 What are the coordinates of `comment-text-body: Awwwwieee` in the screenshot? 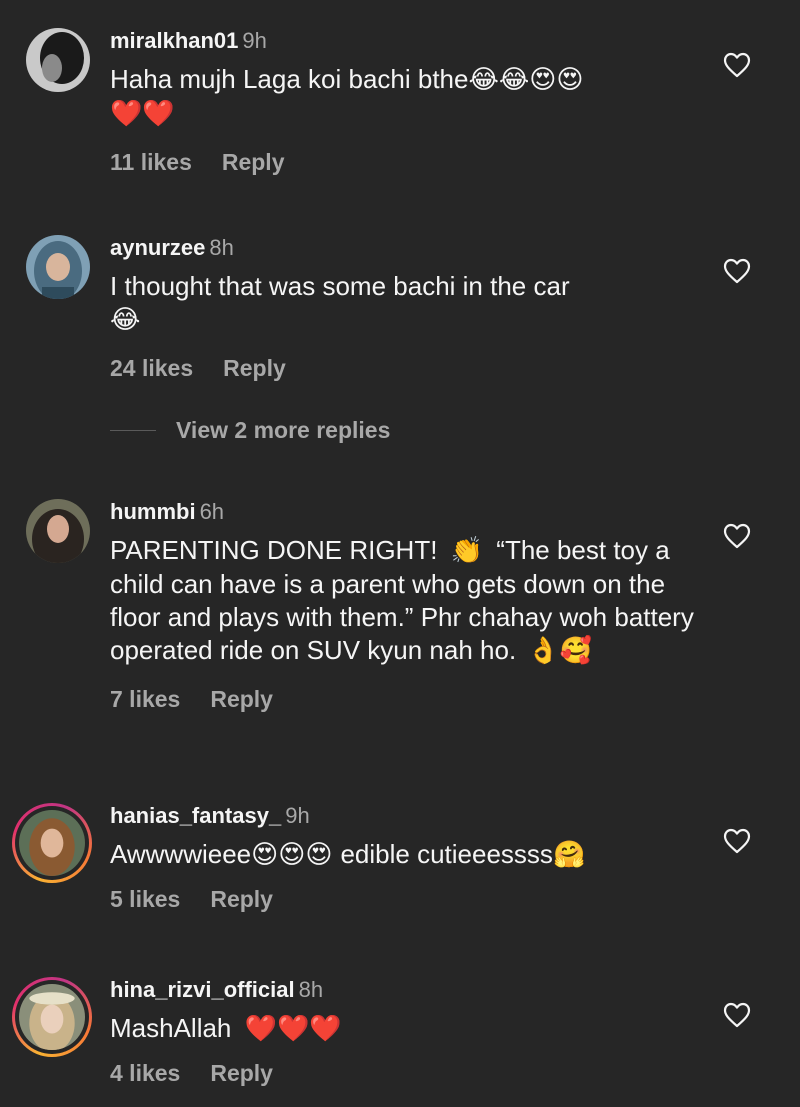 It's located at (181, 854).